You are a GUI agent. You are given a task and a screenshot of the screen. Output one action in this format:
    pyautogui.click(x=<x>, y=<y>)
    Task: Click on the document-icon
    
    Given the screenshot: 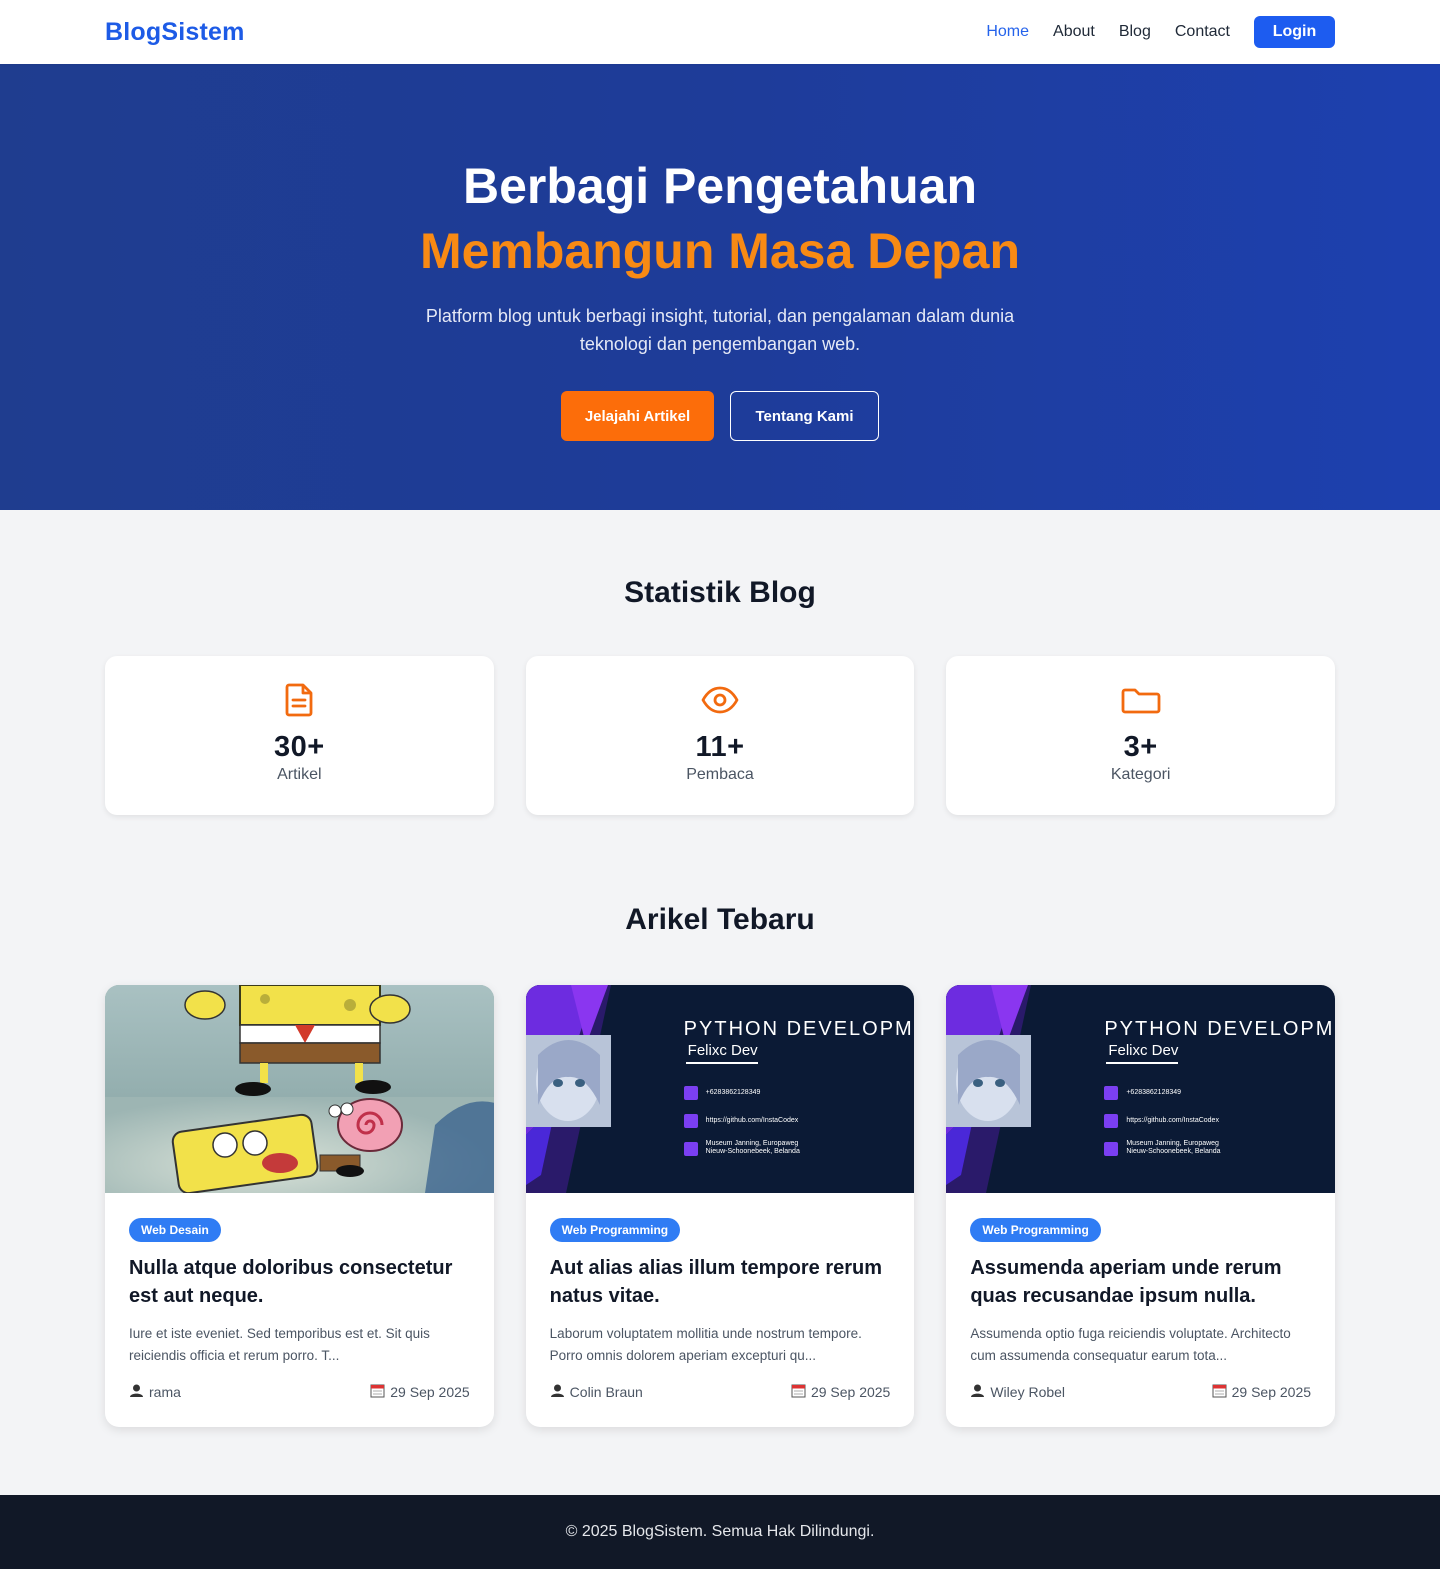 What is the action you would take?
    pyautogui.click(x=299, y=701)
    